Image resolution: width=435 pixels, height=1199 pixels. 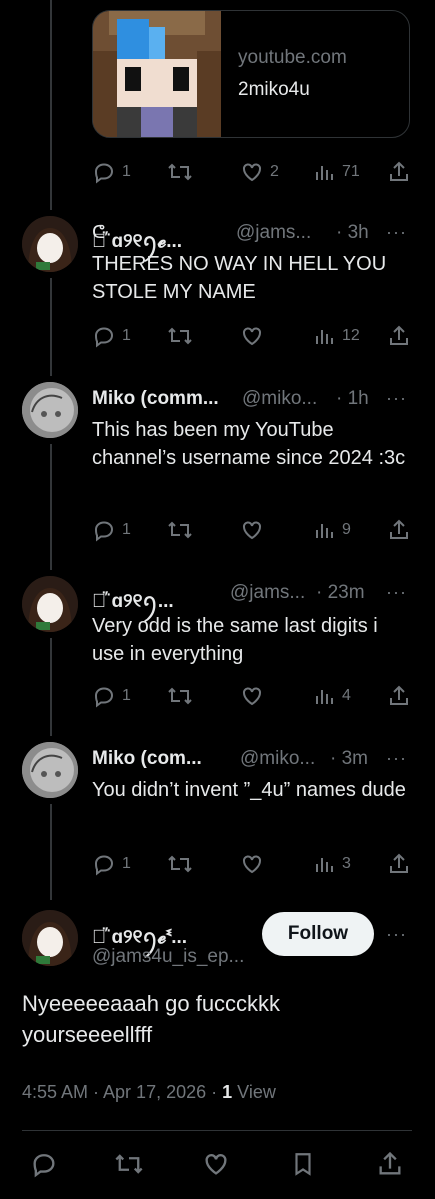 What do you see at coordinates (346, 695) in the screenshot?
I see `views-count: 4` at bounding box center [346, 695].